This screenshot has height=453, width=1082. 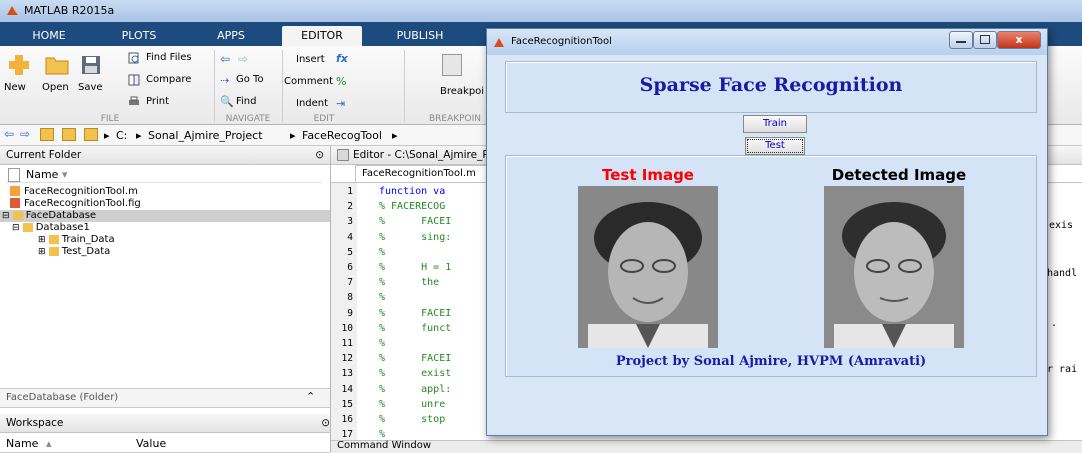 What do you see at coordinates (14, 175) in the screenshot?
I see `file-icon` at bounding box center [14, 175].